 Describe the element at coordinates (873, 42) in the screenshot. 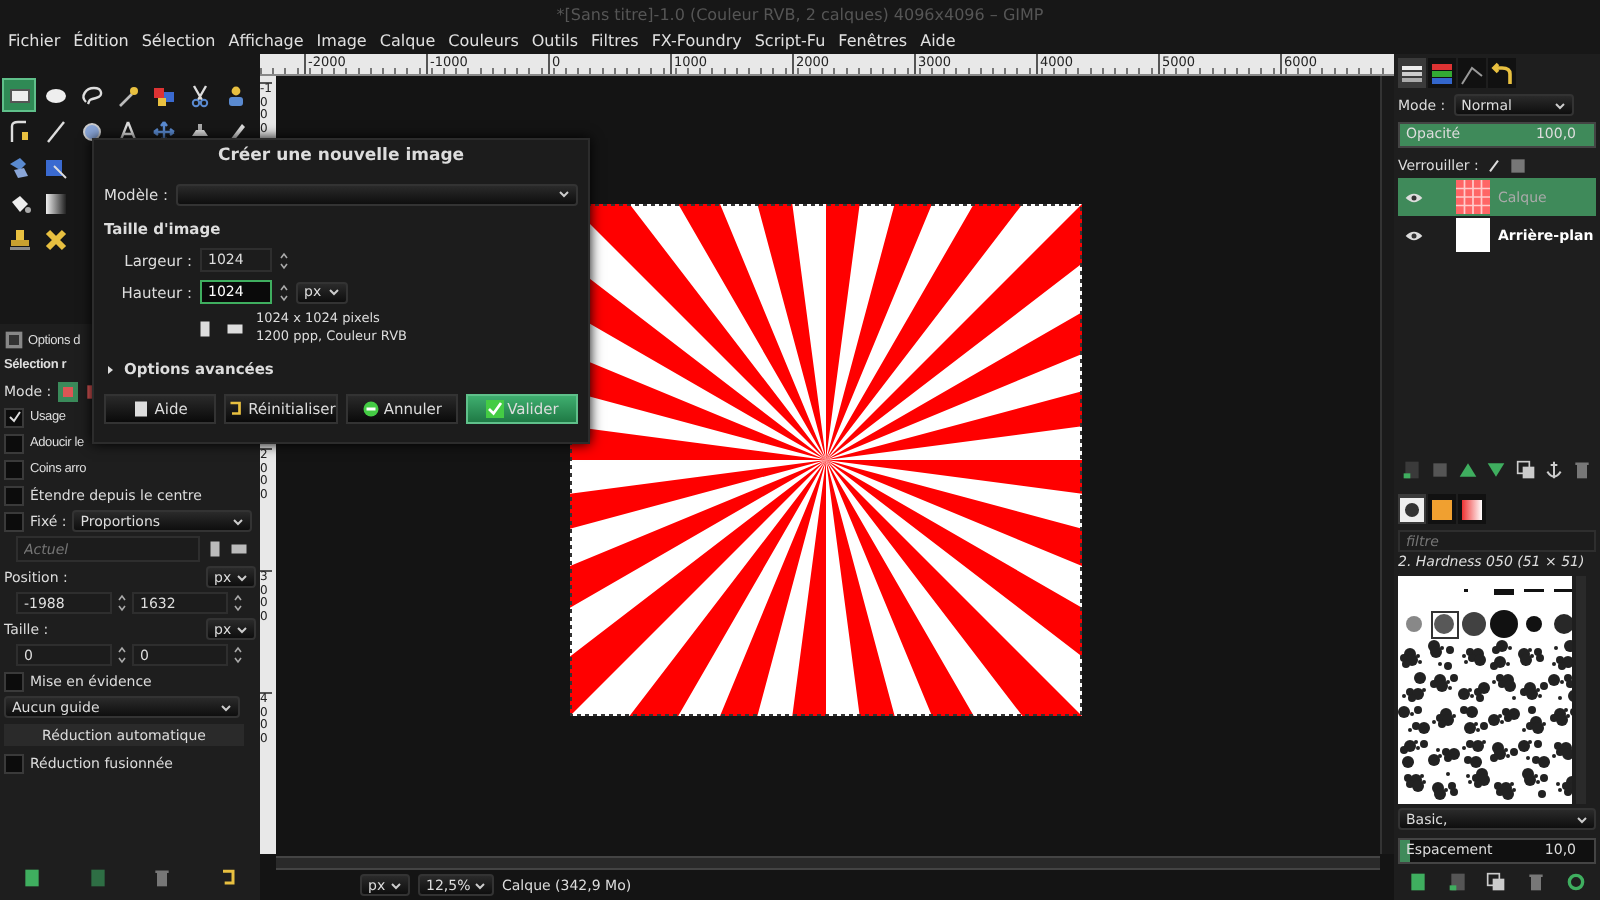

I see `menu-item: Fenêtres` at that location.